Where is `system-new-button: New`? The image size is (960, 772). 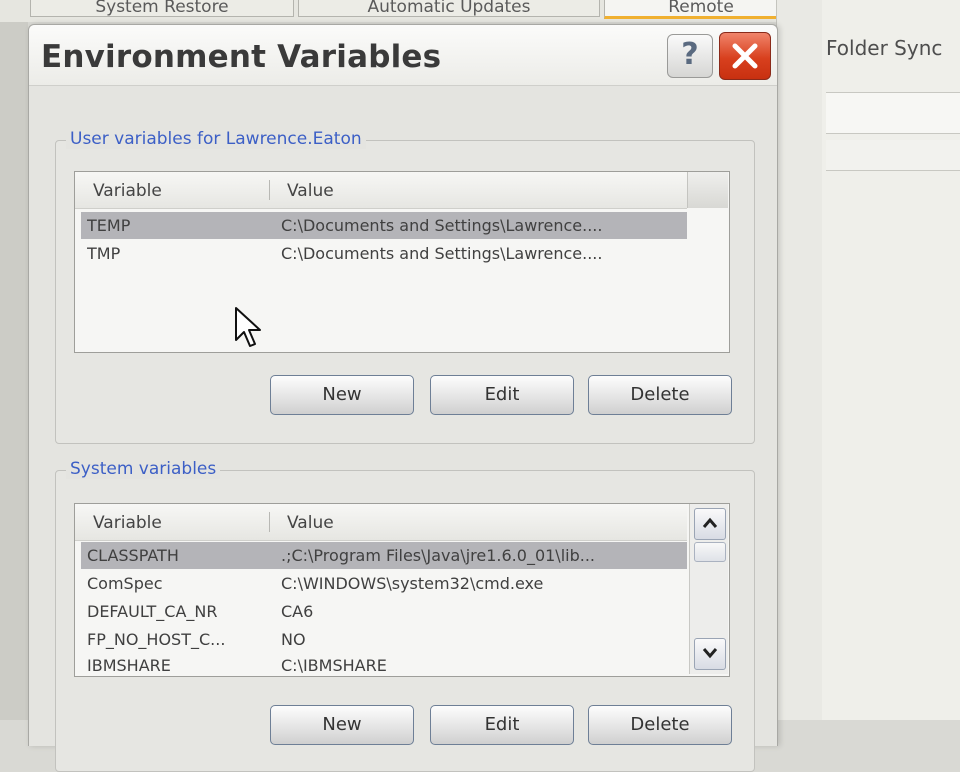
system-new-button: New is located at coordinates (342, 725).